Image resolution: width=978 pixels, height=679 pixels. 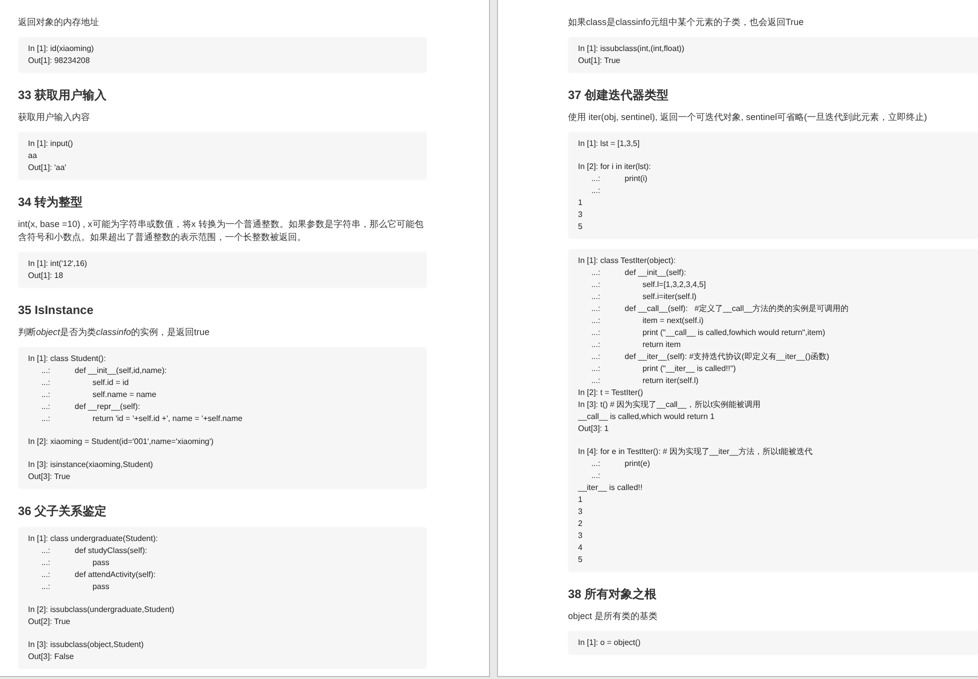 What do you see at coordinates (647, 321) in the screenshot?
I see `code-line: ...: item = next(self.i)` at bounding box center [647, 321].